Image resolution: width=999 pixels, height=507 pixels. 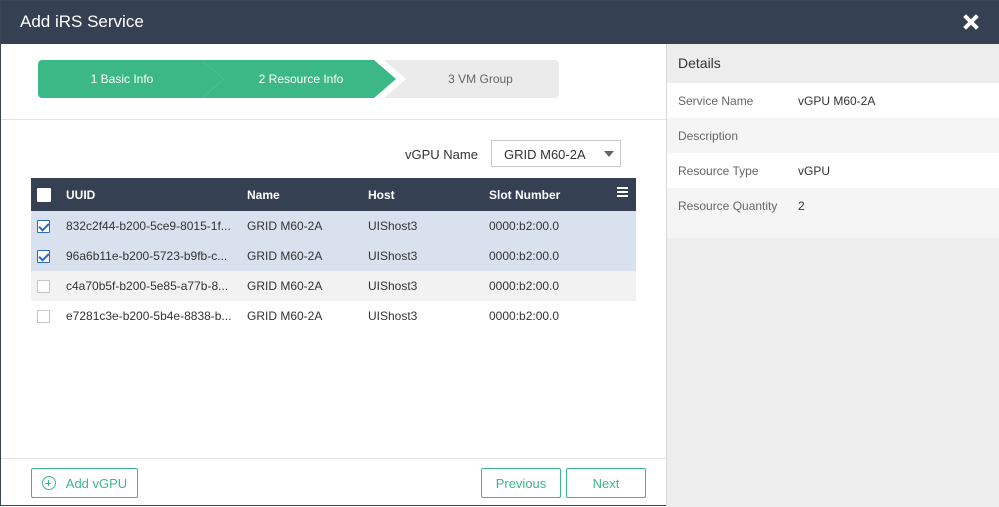 I want to click on step-label: 3 VM Group, so click(x=480, y=79).